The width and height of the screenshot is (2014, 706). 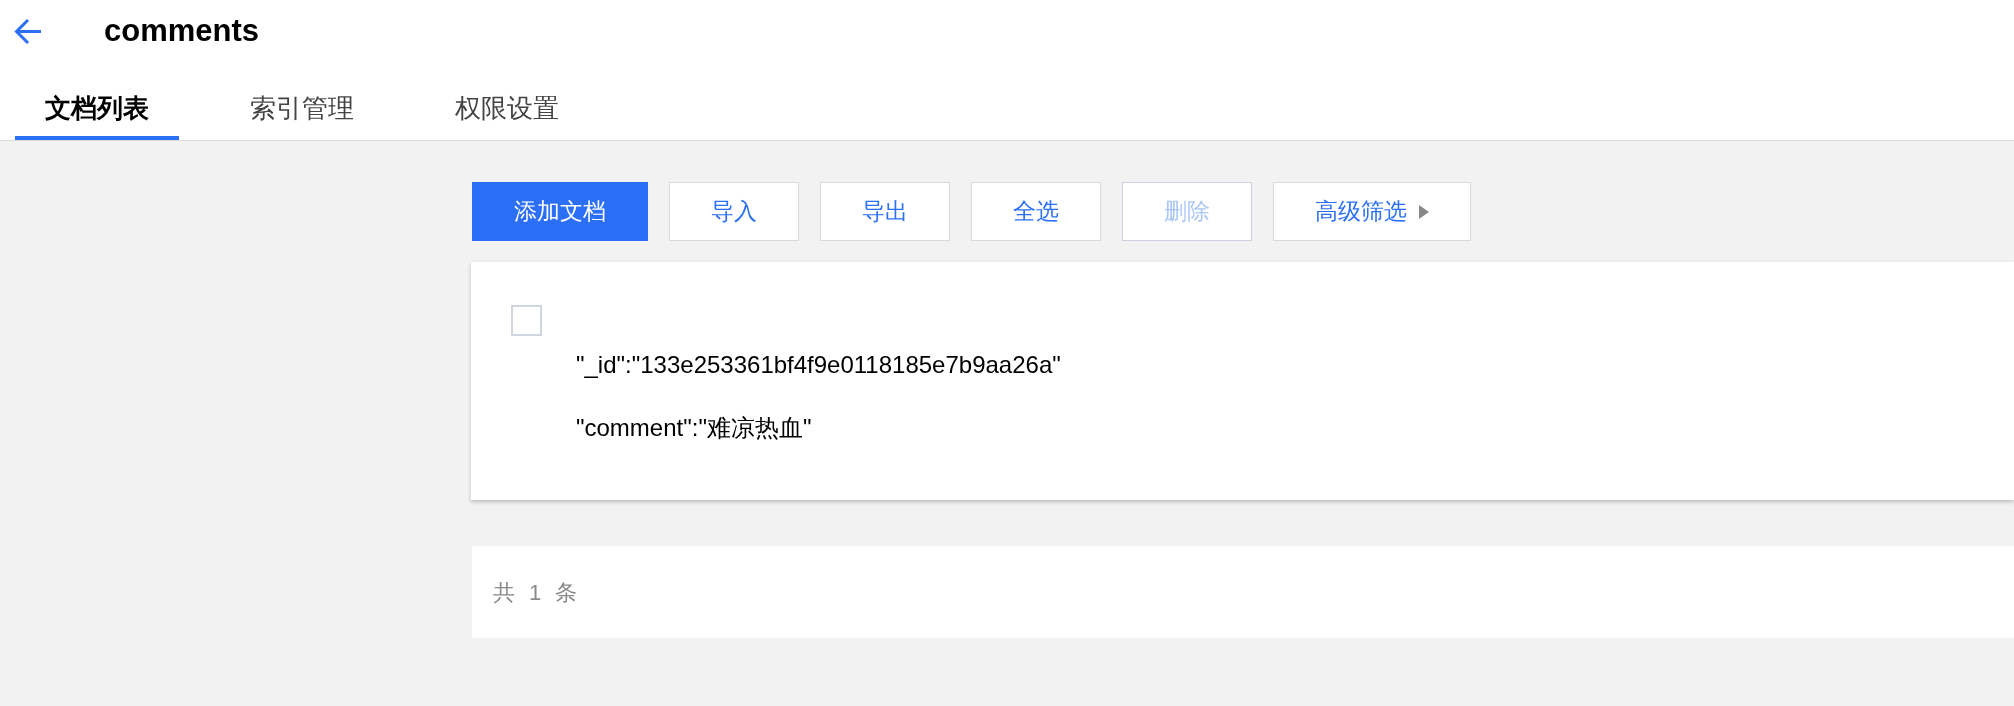 I want to click on page-title: comments, so click(x=182, y=31).